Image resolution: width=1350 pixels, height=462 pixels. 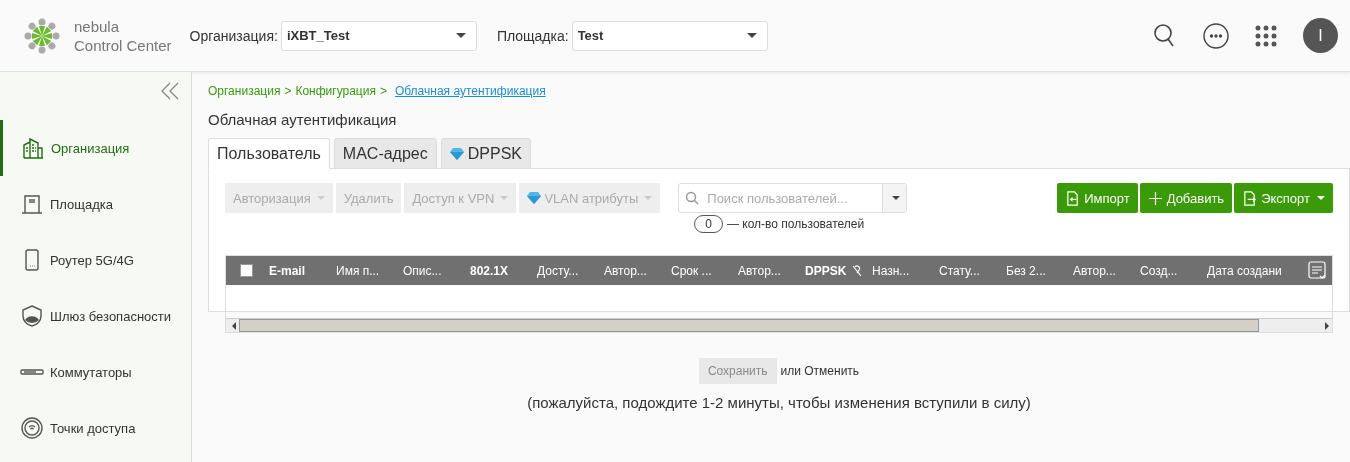 What do you see at coordinates (91, 372) in the screenshot?
I see `sidebar-label: Коммутаторы` at bounding box center [91, 372].